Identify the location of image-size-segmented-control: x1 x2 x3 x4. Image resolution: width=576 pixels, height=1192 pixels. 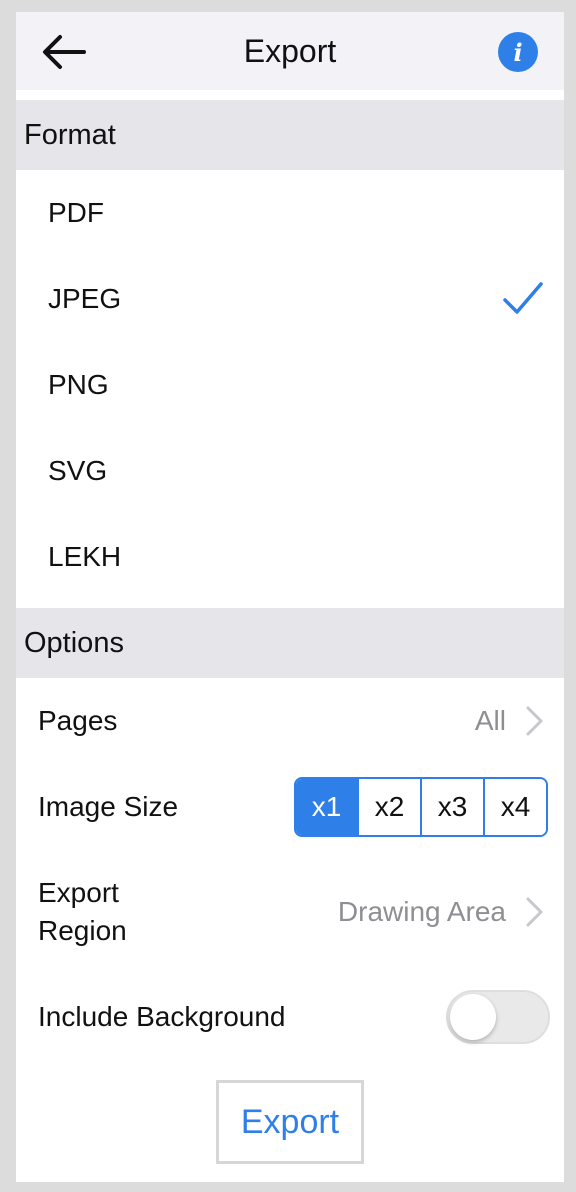
(421, 807).